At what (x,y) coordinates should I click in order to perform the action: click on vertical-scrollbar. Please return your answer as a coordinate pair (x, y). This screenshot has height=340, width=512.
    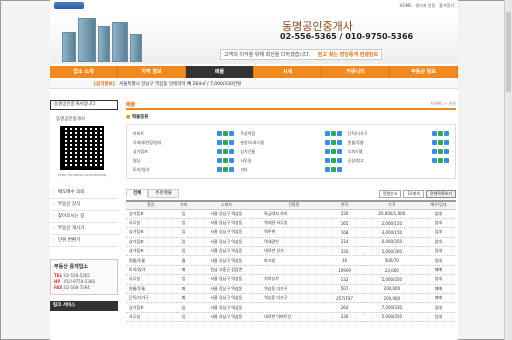
    Looking at the image, I should click on (508, 170).